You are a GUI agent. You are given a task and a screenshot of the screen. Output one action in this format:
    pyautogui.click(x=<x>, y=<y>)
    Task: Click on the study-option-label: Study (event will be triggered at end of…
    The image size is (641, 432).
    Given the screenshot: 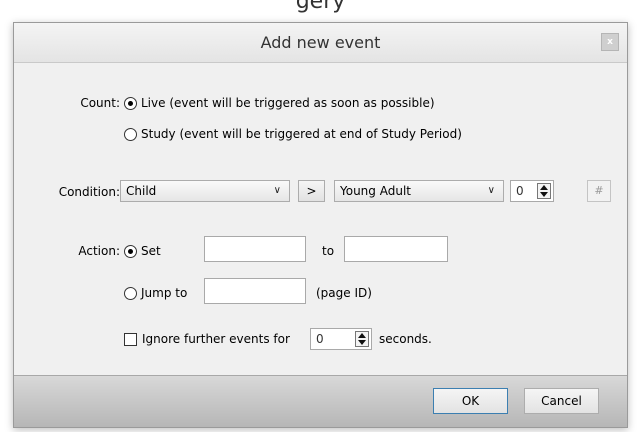 What is the action you would take?
    pyautogui.click(x=301, y=134)
    